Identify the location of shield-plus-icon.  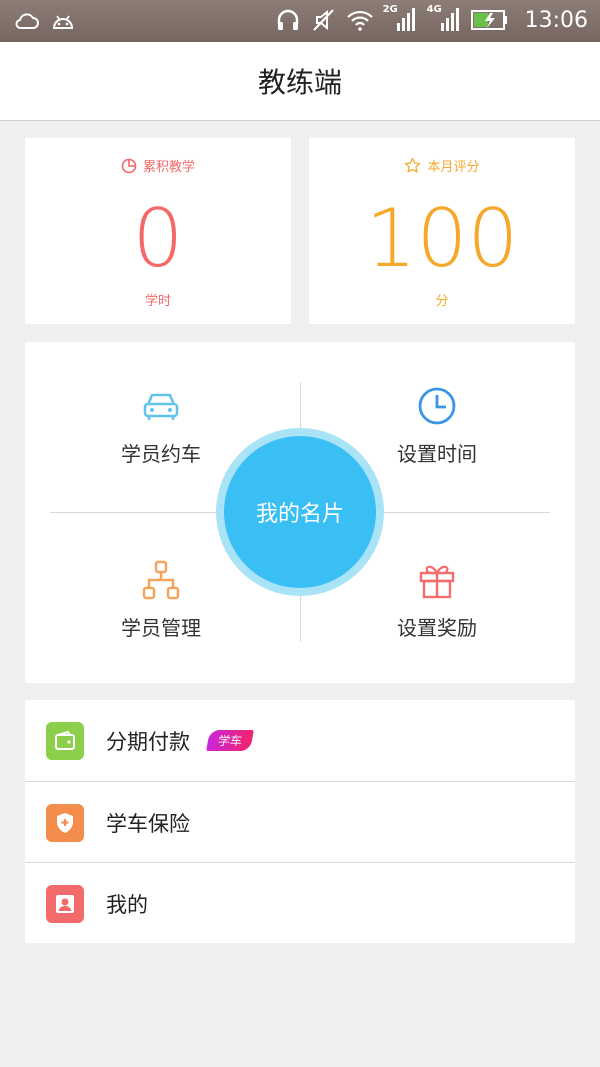
(65, 822).